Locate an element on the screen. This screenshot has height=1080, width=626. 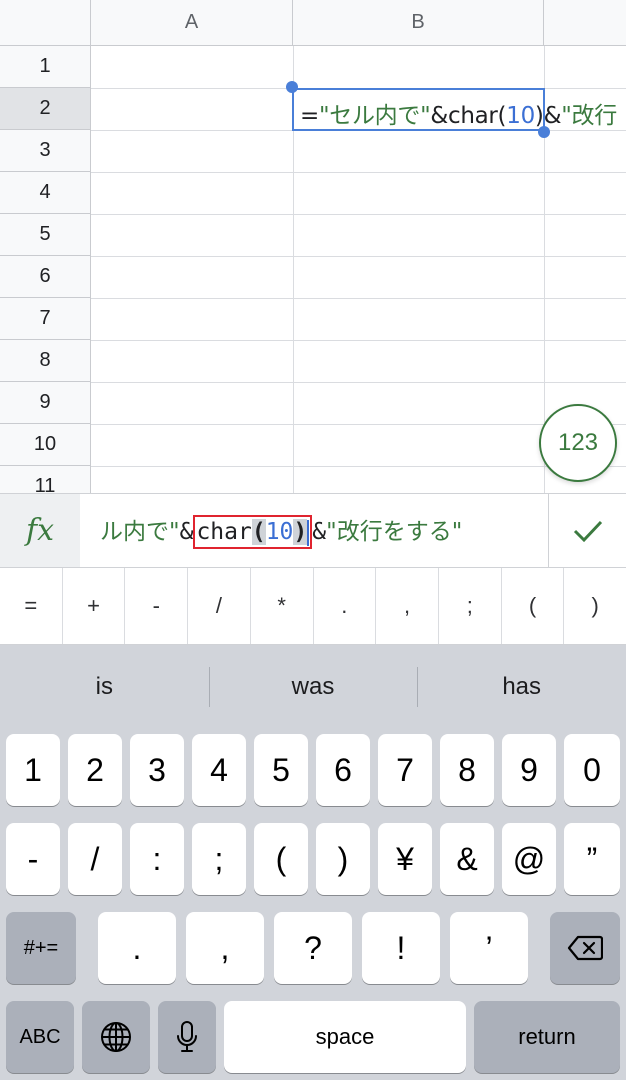
text-cursor is located at coordinates (308, 532).